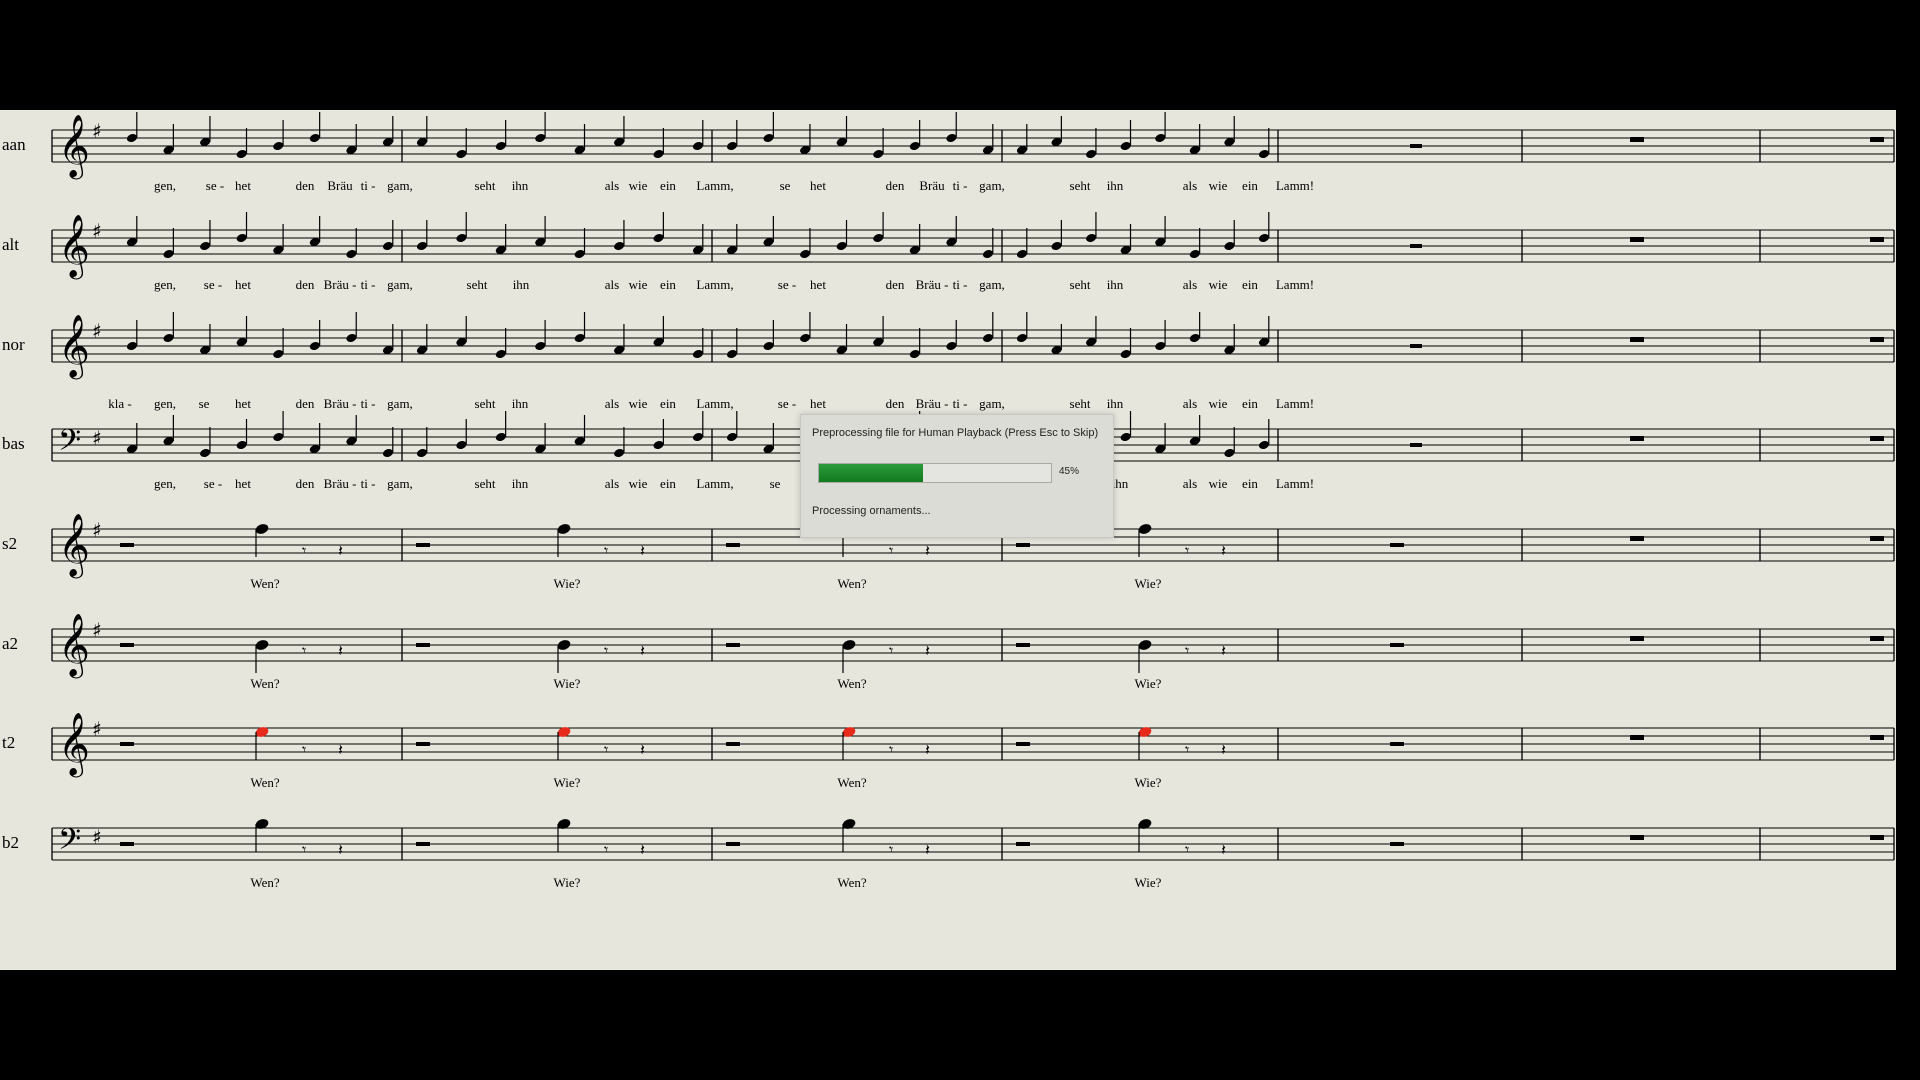  What do you see at coordinates (9, 543) in the screenshot?
I see `staff-label: s2` at bounding box center [9, 543].